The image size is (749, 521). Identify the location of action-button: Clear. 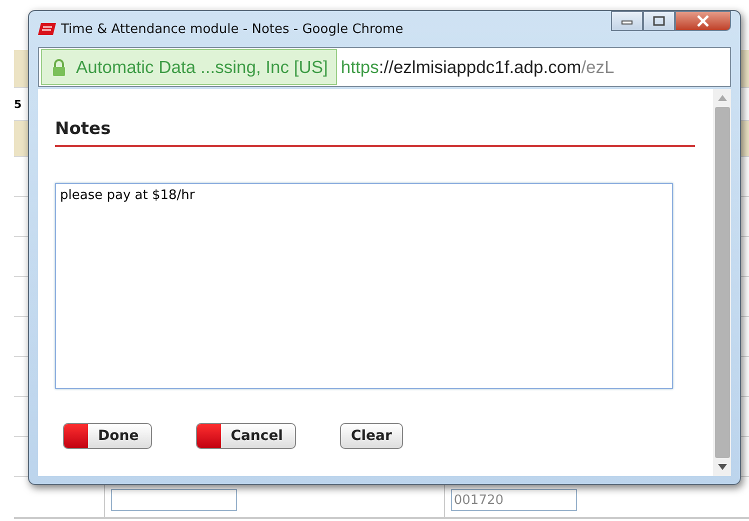
(371, 436).